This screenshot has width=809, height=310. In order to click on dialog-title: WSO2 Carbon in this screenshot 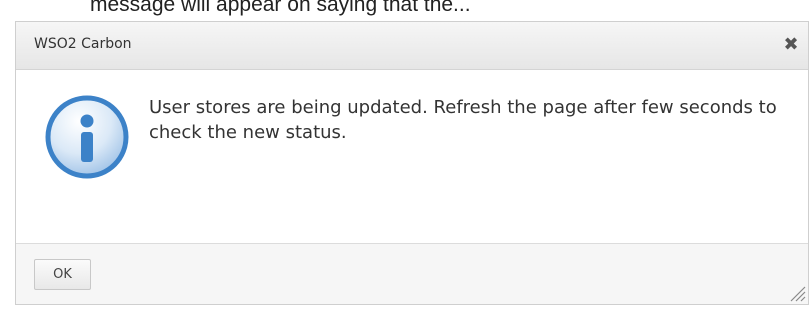, I will do `click(83, 44)`.